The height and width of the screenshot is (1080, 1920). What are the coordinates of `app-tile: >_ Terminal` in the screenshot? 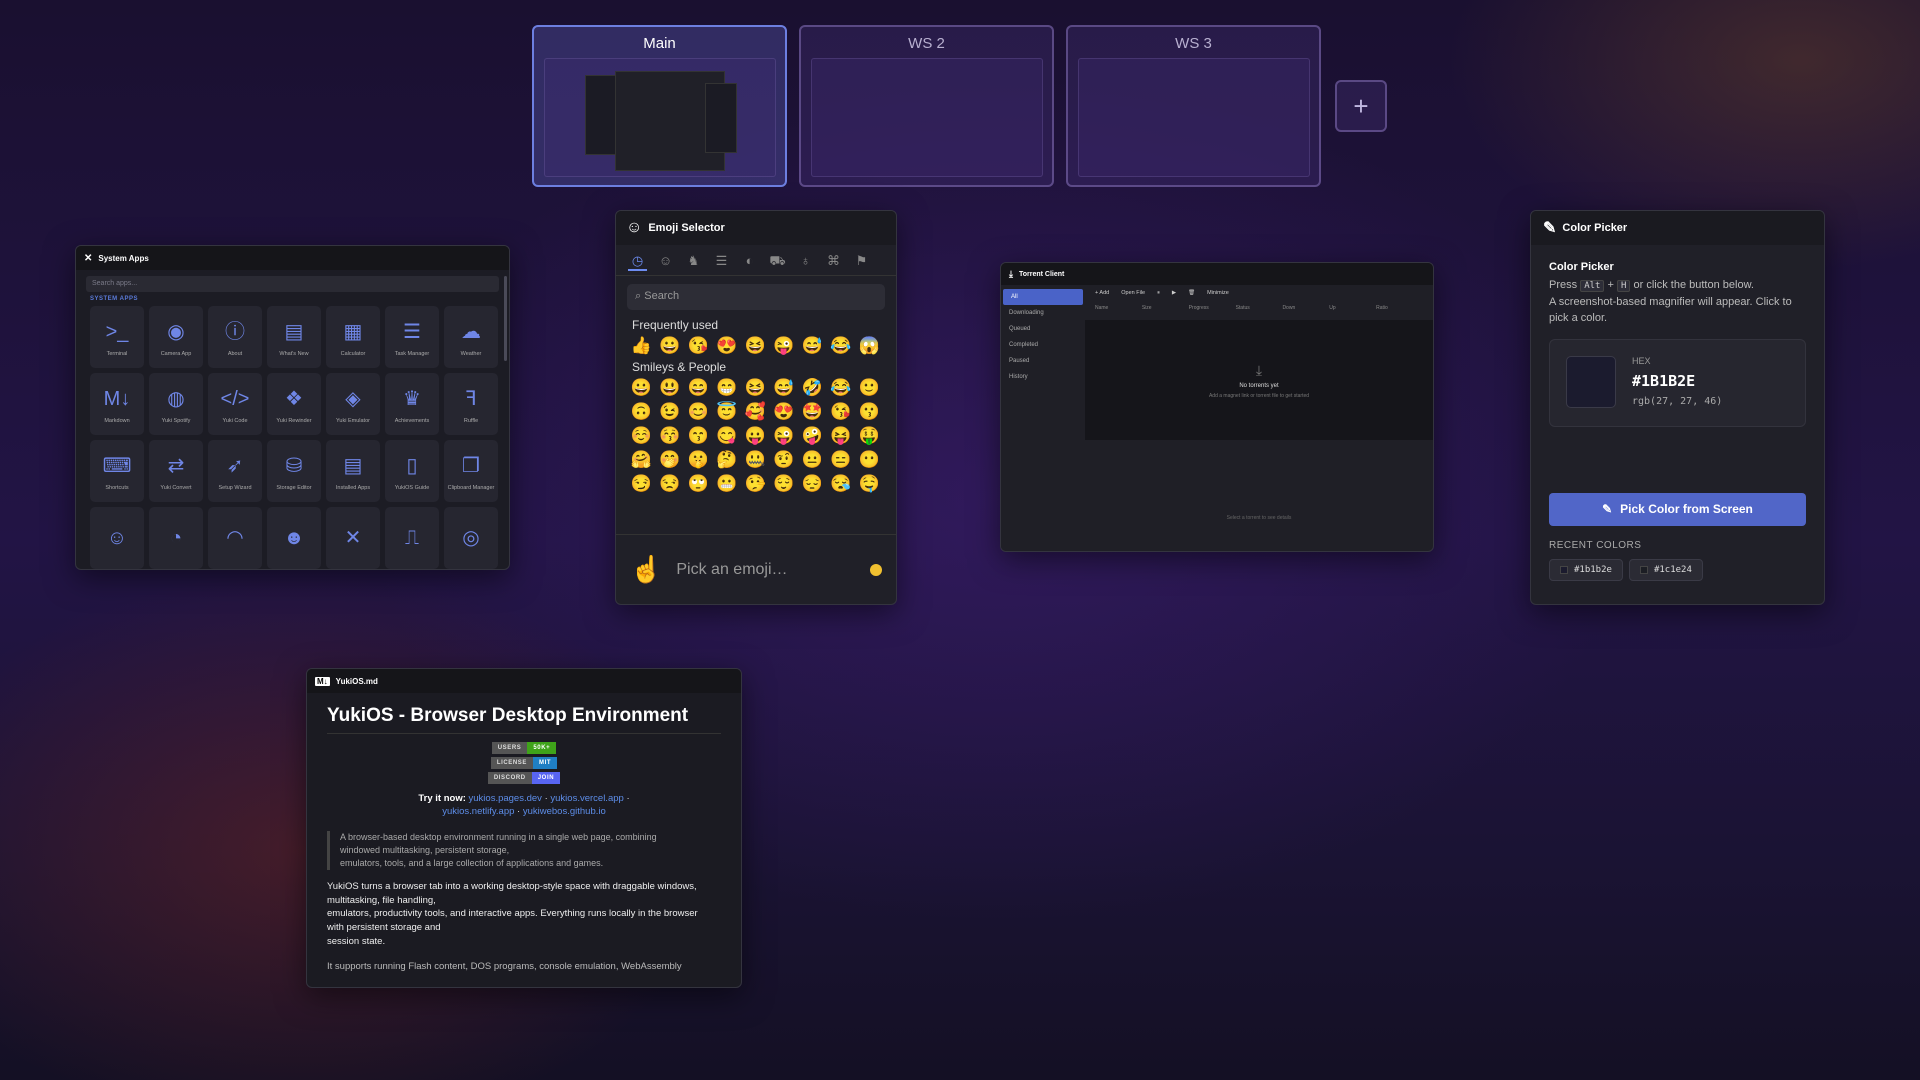 It's located at (117, 337).